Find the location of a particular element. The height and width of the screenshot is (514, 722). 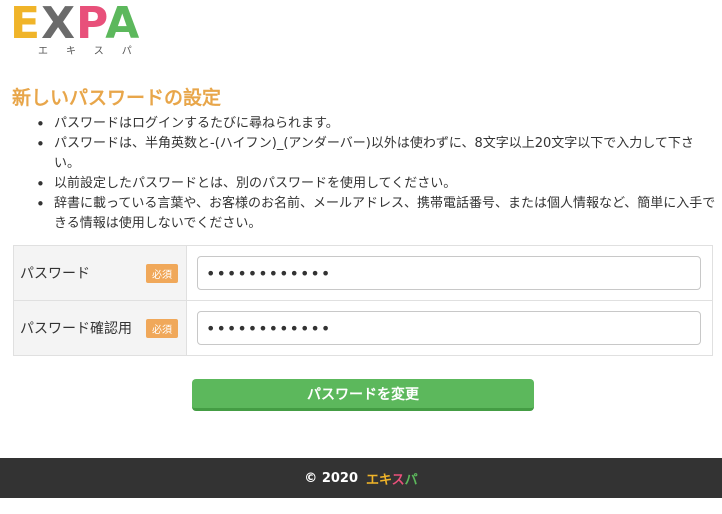

expa-logo: EXPA エキスパ is located at coordinates (85, 30).